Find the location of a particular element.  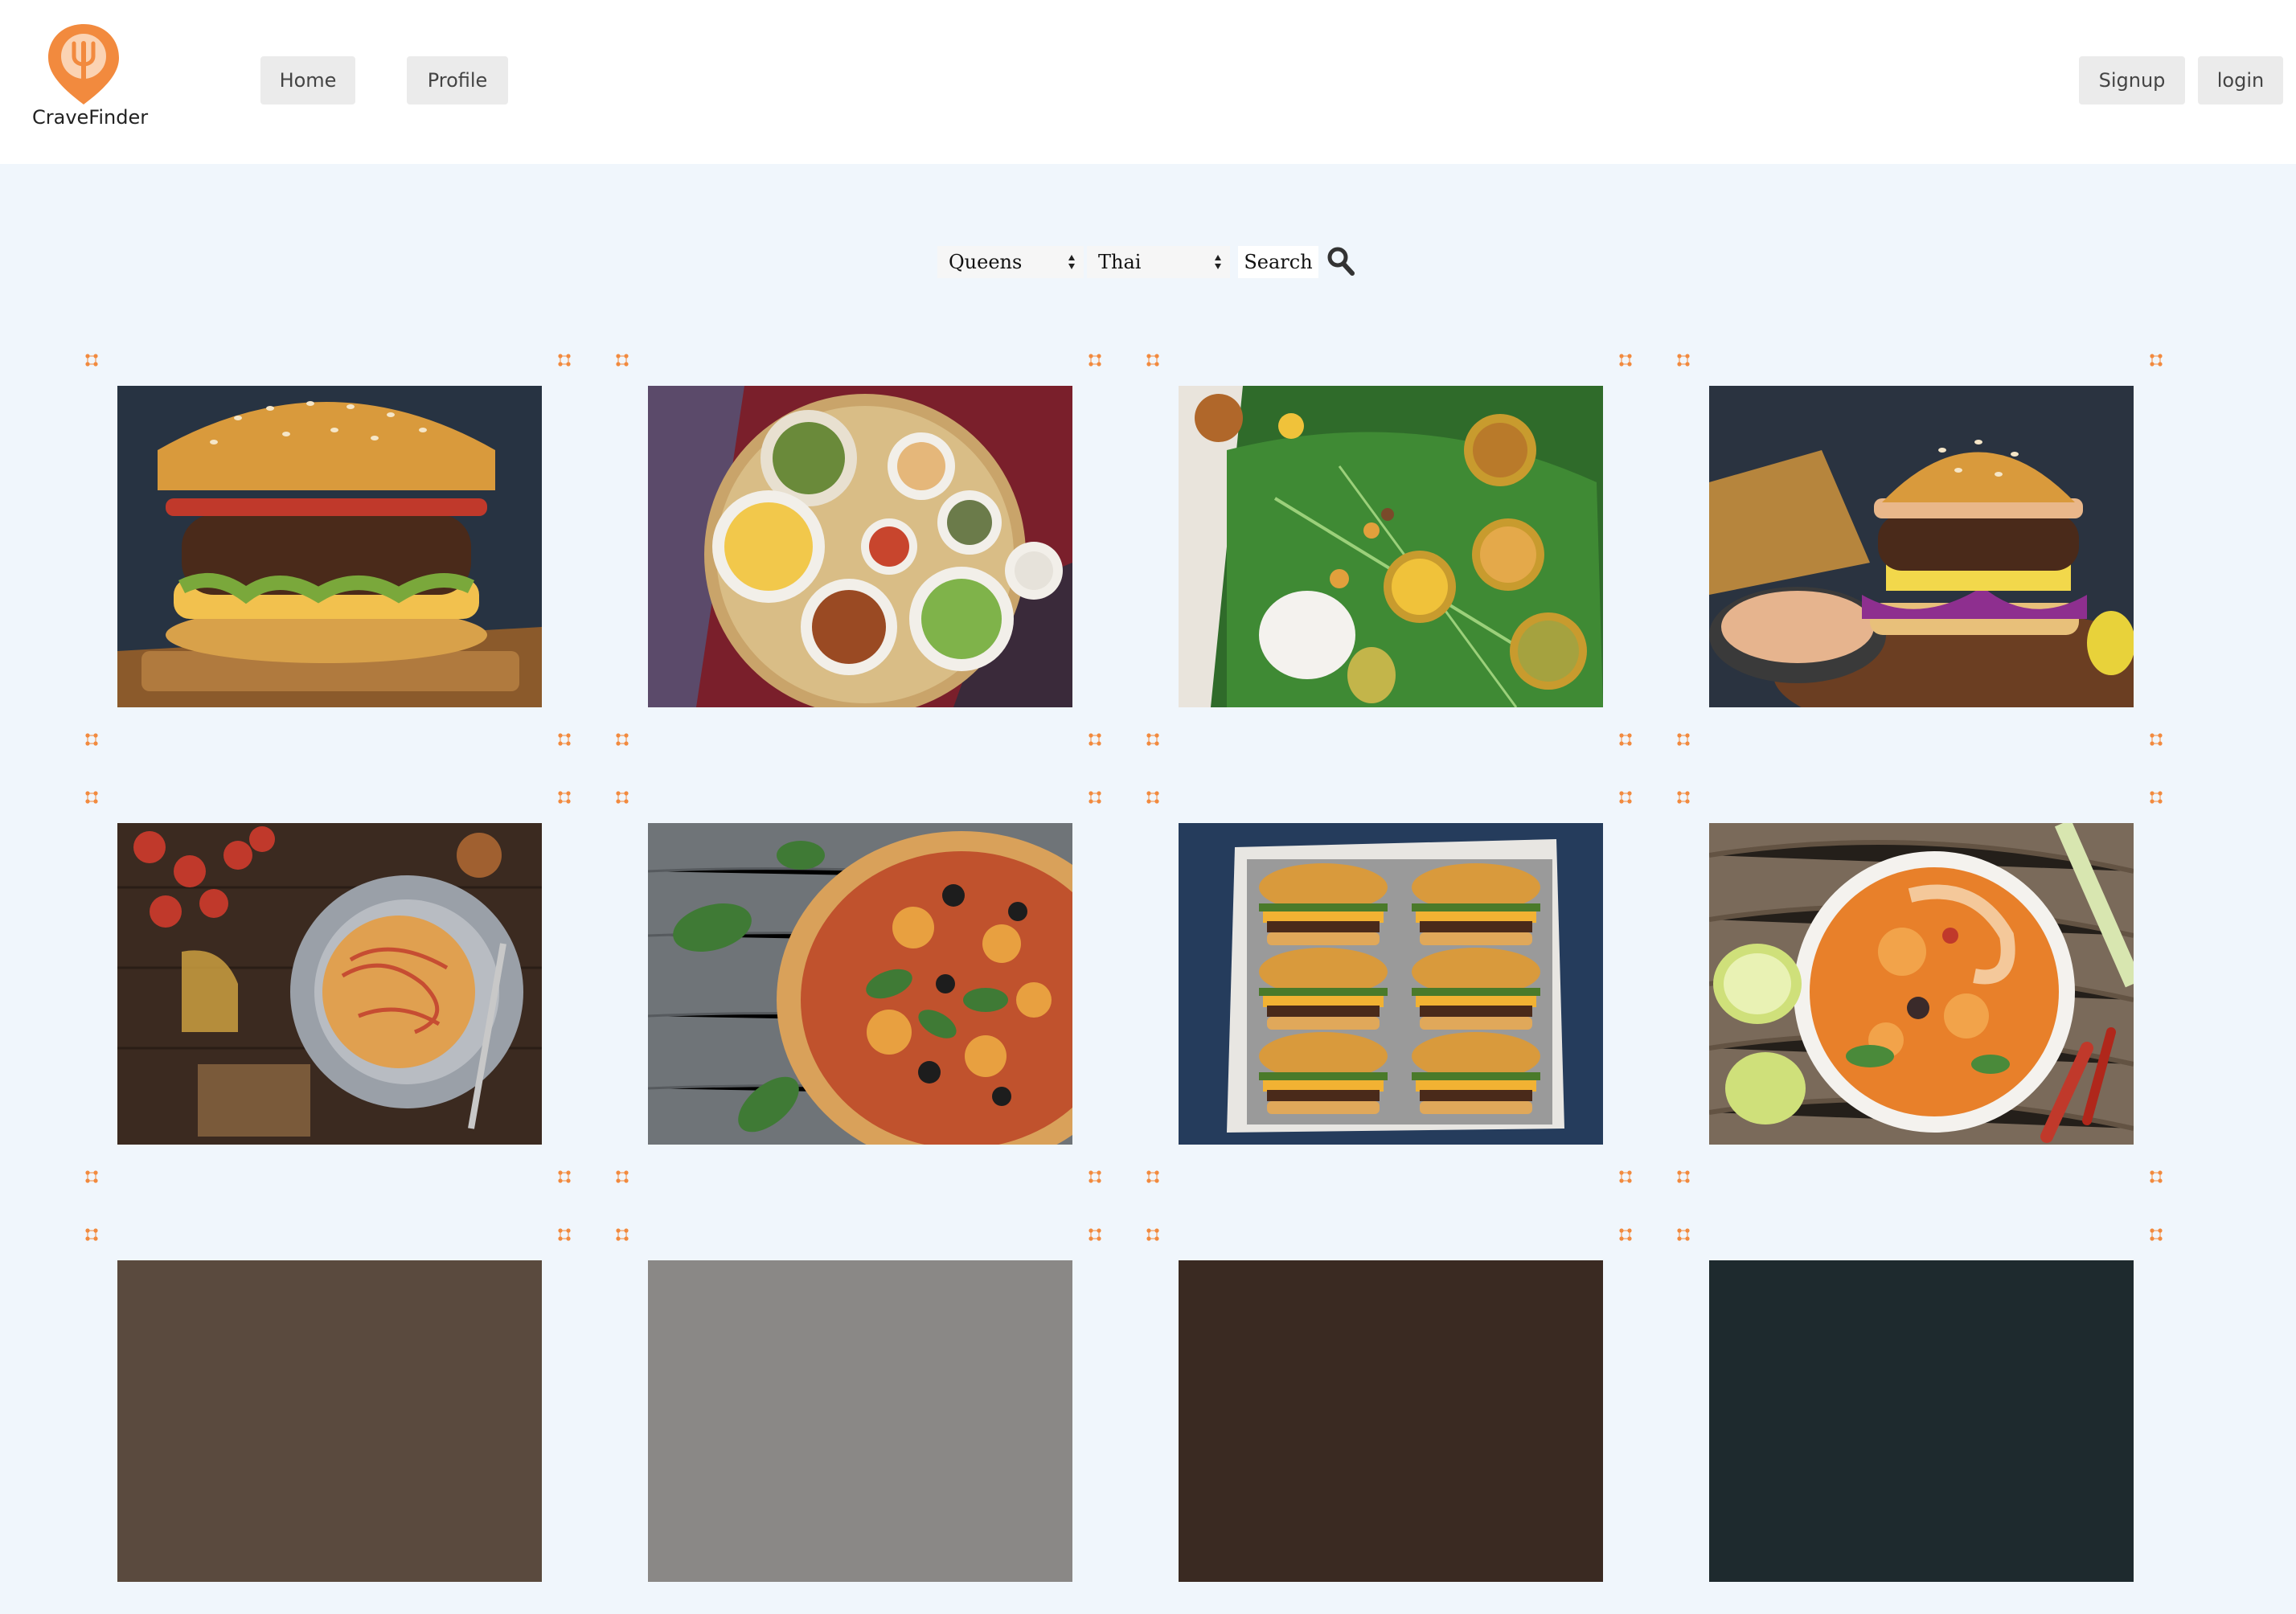

tom-yum-image is located at coordinates (1921, 984).